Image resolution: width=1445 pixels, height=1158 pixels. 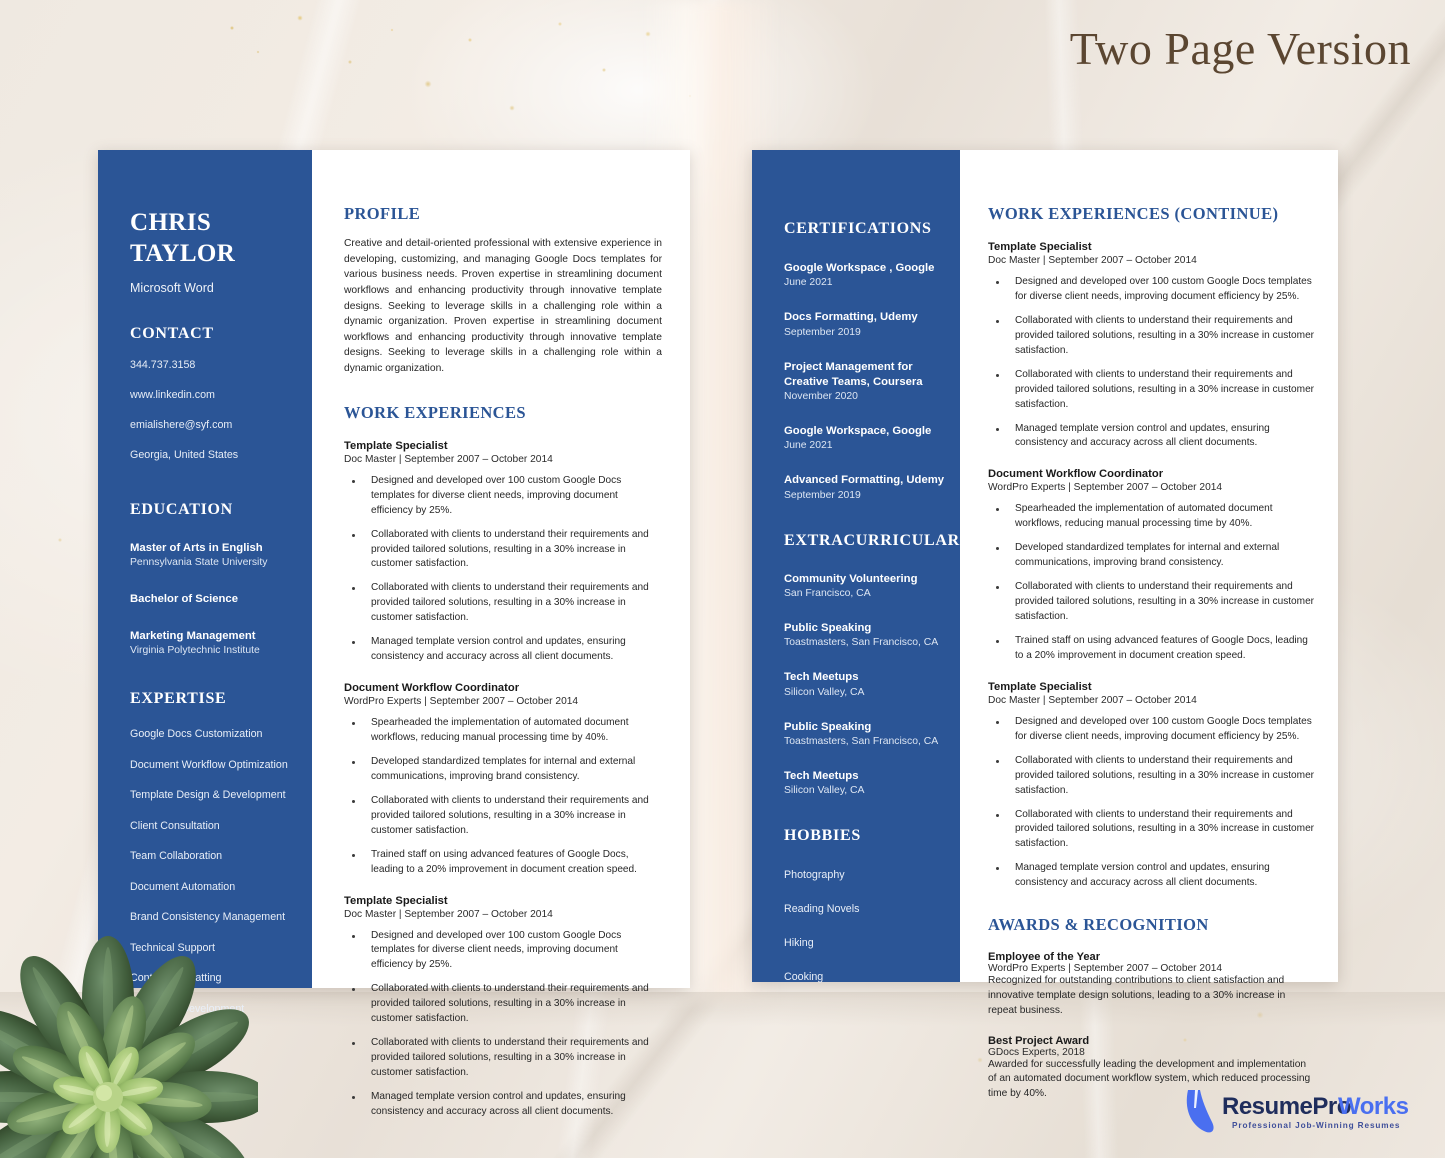 What do you see at coordinates (1044, 957) in the screenshot?
I see `award-title: Employee of the Year` at bounding box center [1044, 957].